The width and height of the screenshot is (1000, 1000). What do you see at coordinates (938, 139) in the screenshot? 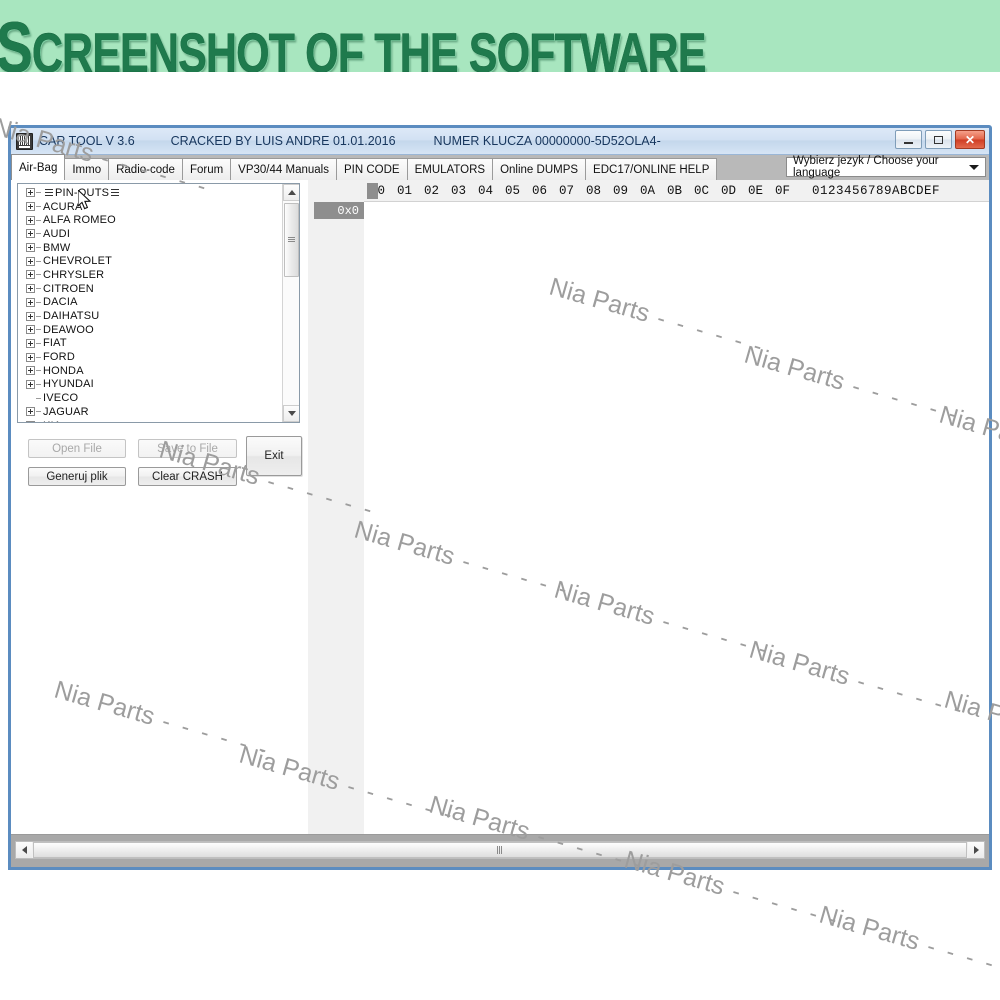
I see `maximize-button` at bounding box center [938, 139].